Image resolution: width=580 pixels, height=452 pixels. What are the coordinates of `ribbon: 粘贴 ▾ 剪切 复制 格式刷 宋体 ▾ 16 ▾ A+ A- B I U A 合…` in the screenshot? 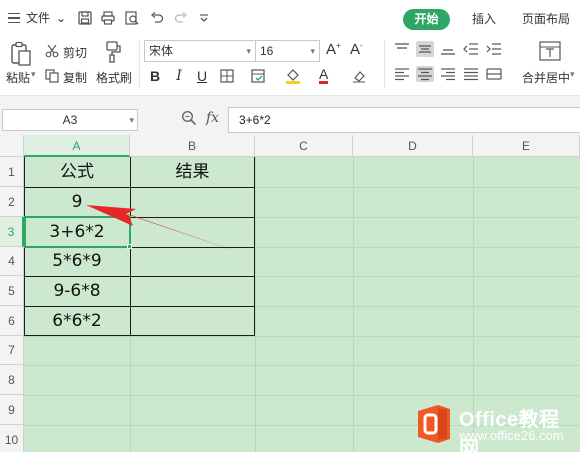 It's located at (290, 66).